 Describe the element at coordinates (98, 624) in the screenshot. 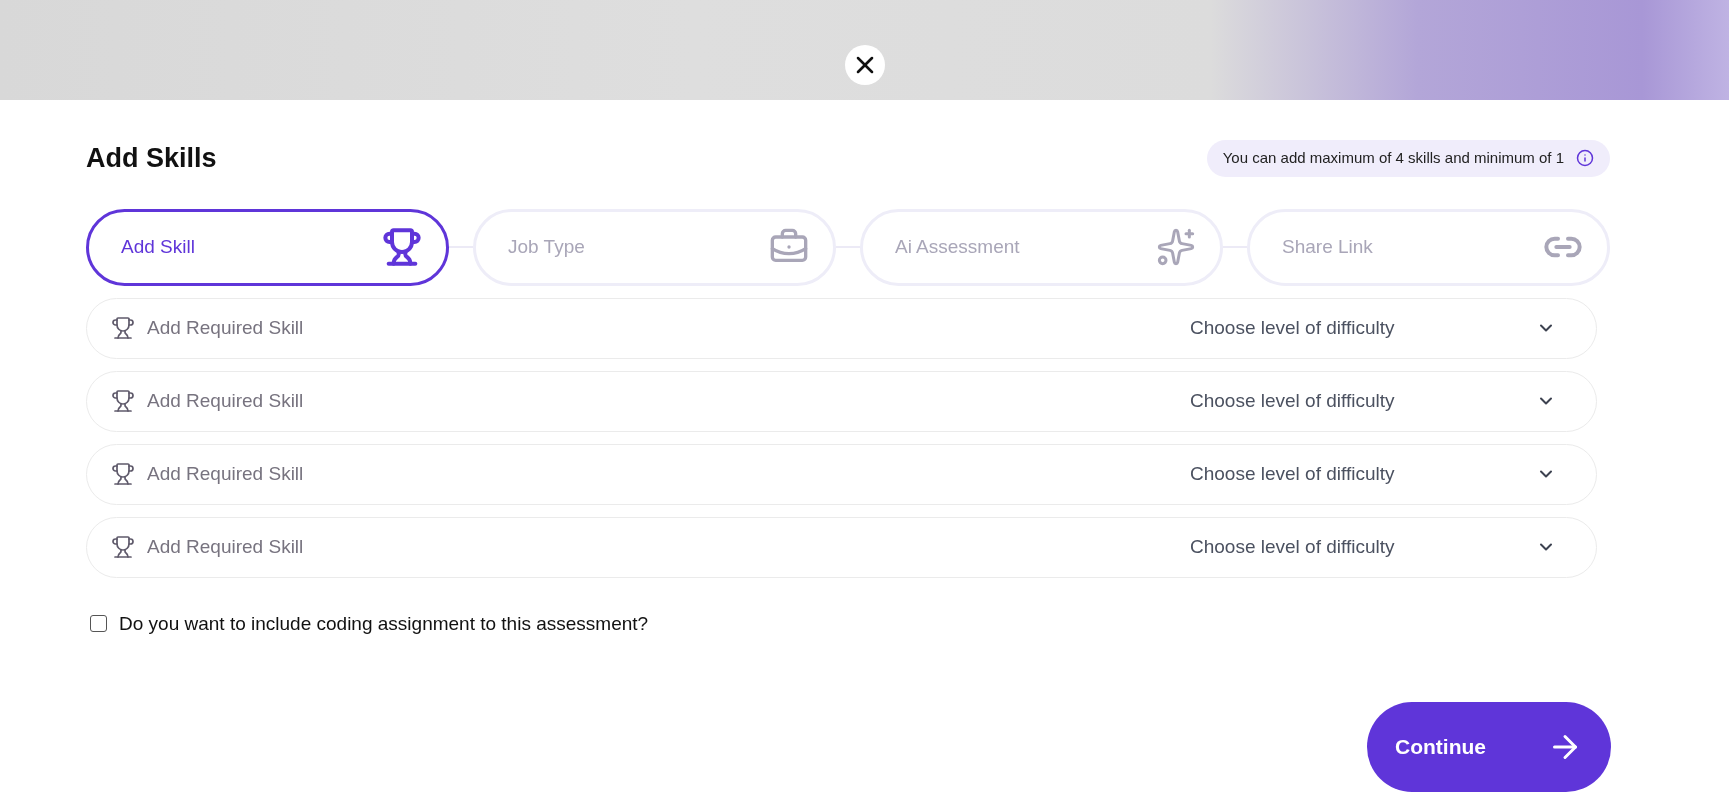

I see `checkbox` at that location.